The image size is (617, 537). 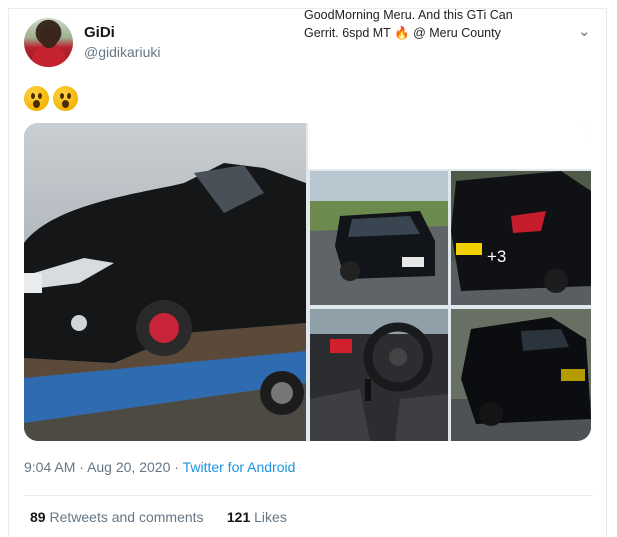 What do you see at coordinates (270, 517) in the screenshot?
I see `likes-label: Likes` at bounding box center [270, 517].